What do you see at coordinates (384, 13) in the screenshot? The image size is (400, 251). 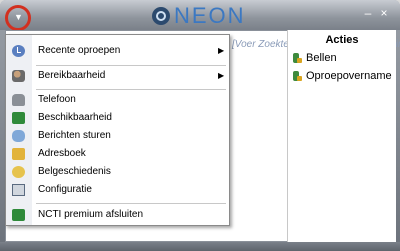 I see `close-button: ×` at bounding box center [384, 13].